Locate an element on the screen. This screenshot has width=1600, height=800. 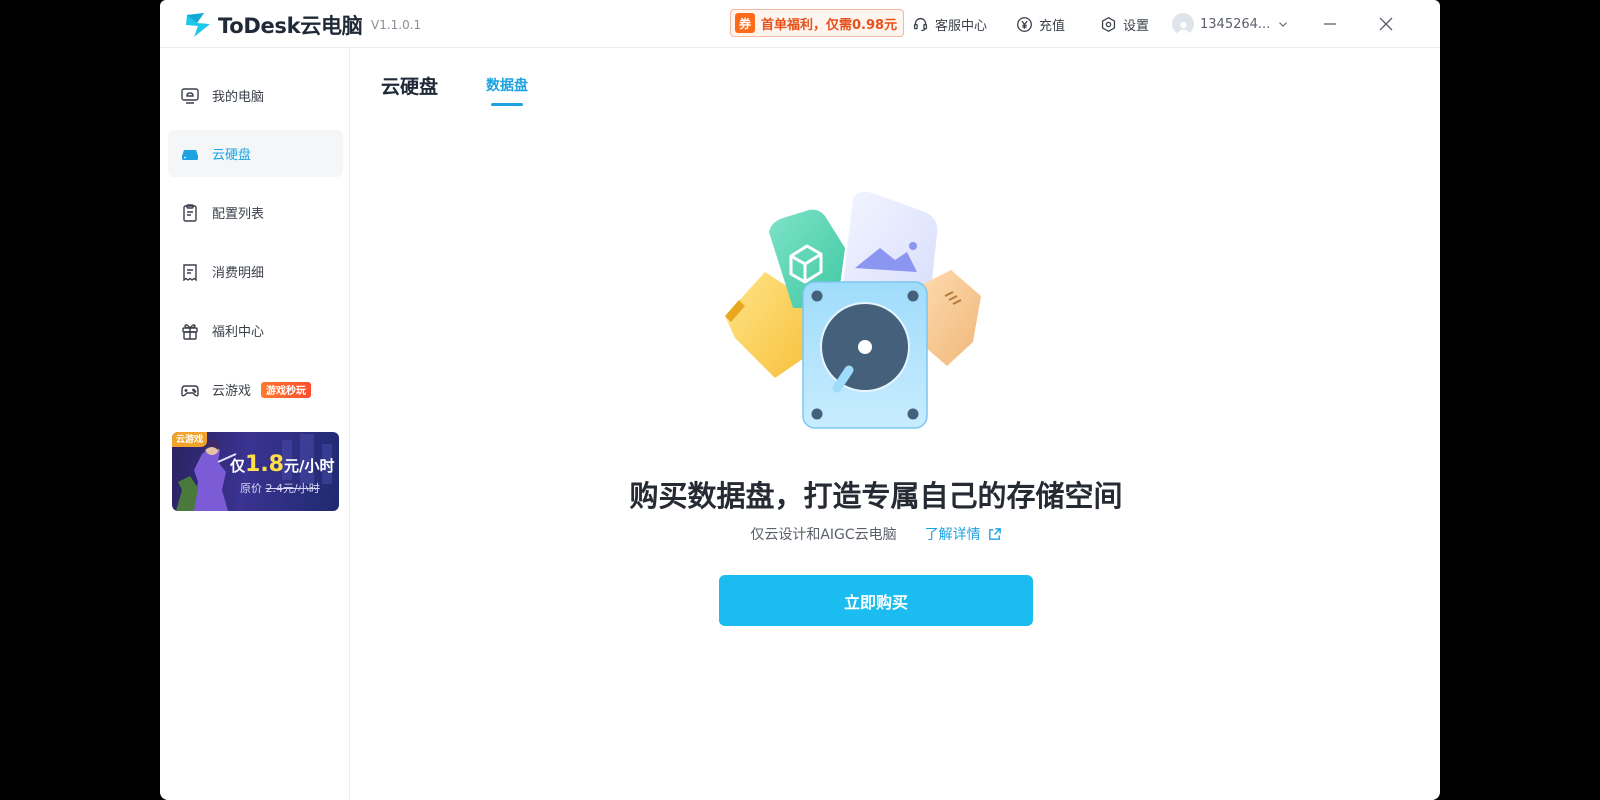
learn-more-link: 了解详情 is located at coordinates (963, 534).